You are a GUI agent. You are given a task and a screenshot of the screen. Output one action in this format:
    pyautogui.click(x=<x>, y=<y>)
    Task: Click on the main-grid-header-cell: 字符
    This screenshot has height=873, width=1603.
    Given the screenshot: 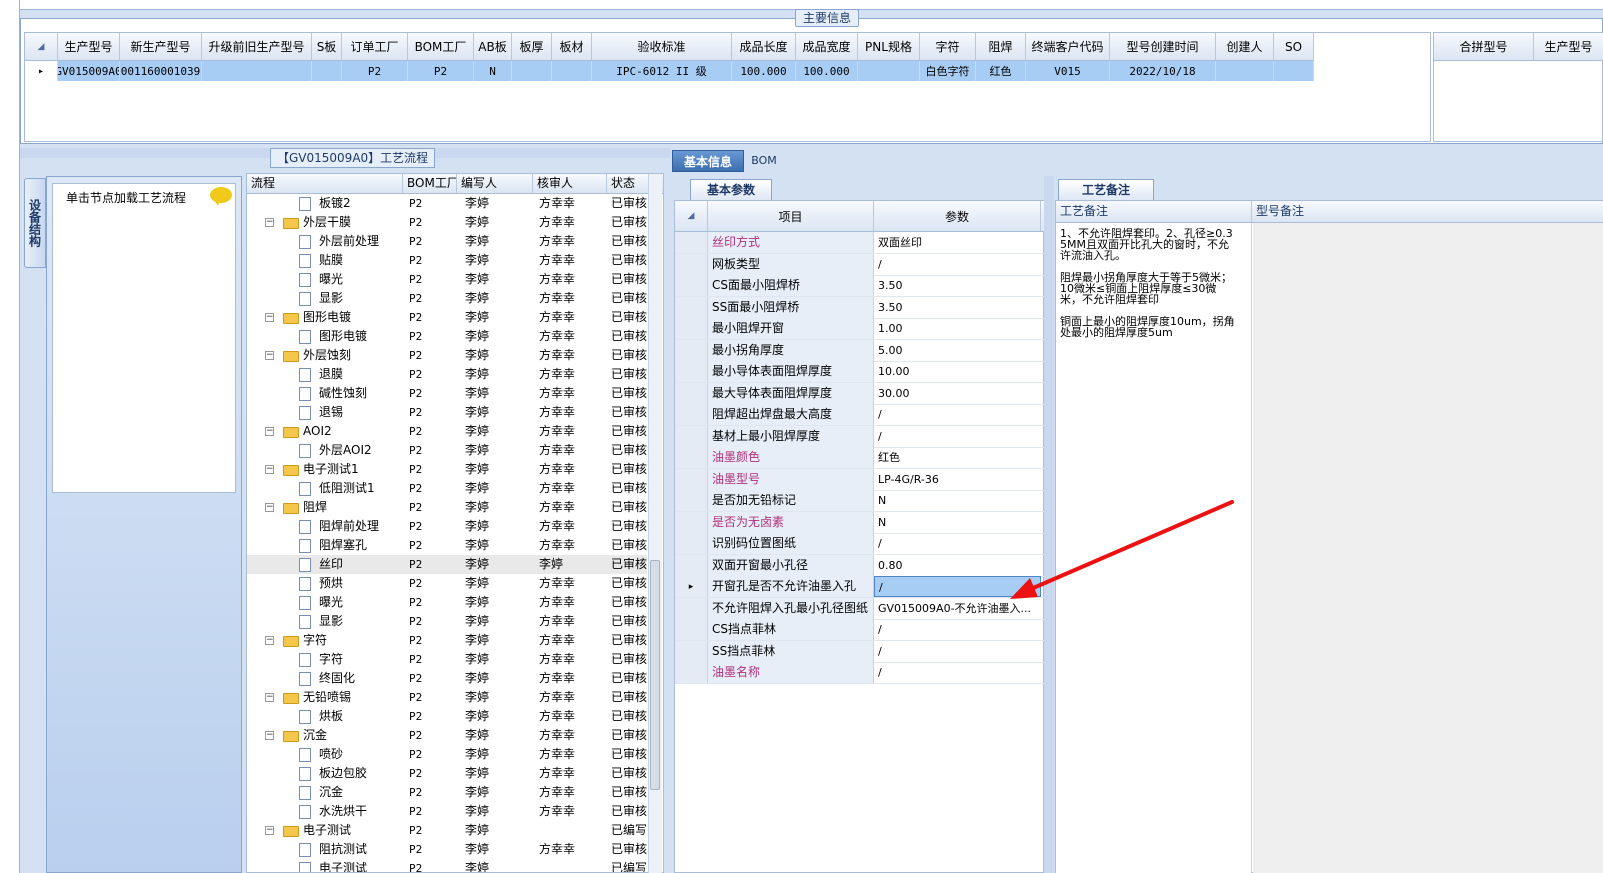 What is the action you would take?
    pyautogui.click(x=948, y=46)
    